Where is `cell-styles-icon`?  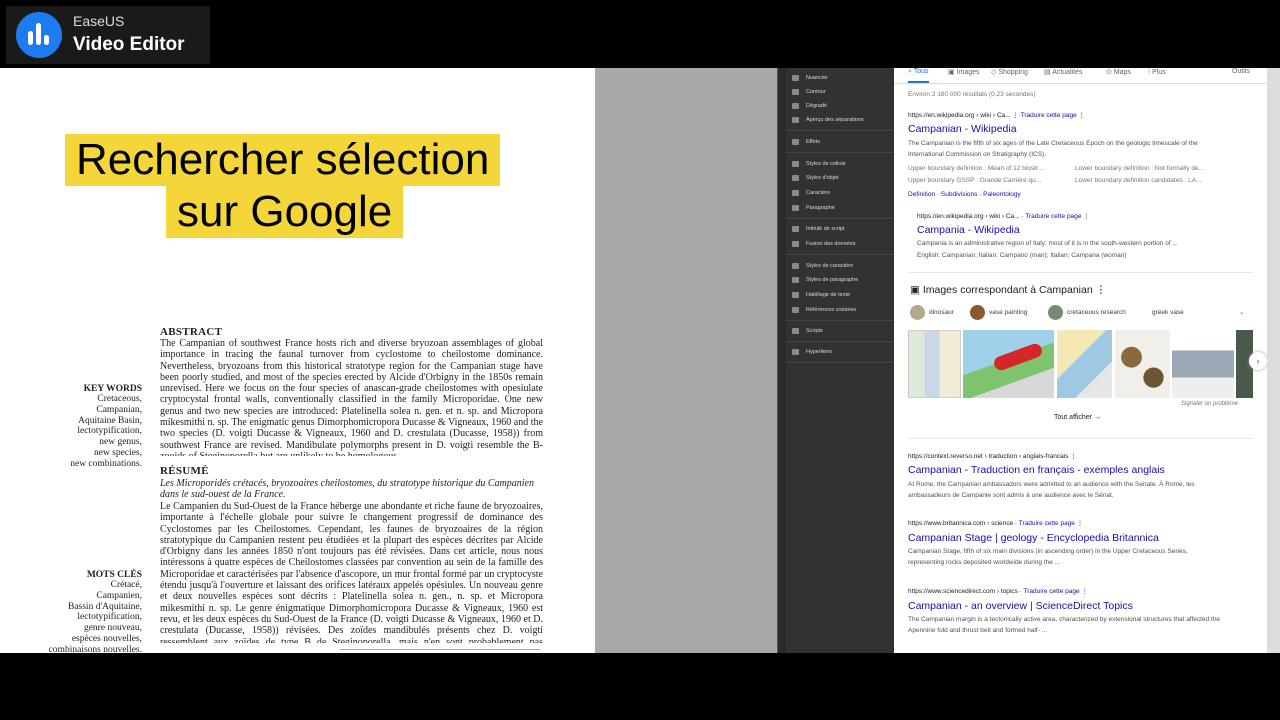 cell-styles-icon is located at coordinates (795, 164).